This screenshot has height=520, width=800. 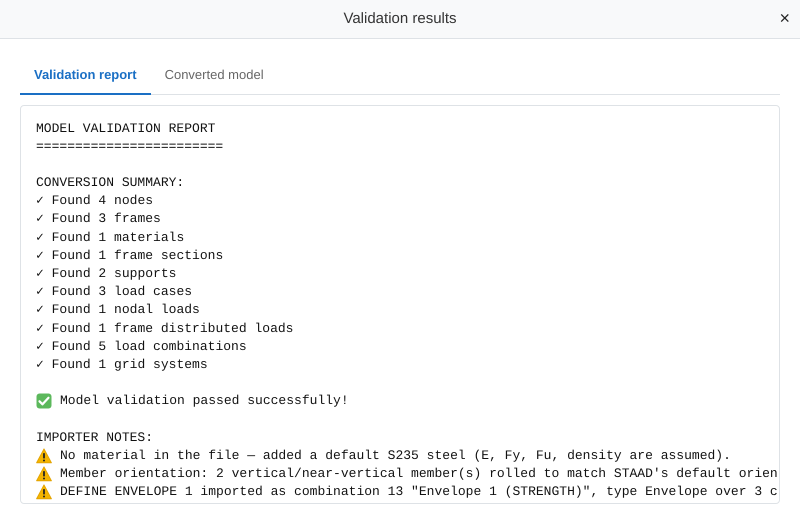 What do you see at coordinates (85, 76) in the screenshot?
I see `tab: Validation report` at bounding box center [85, 76].